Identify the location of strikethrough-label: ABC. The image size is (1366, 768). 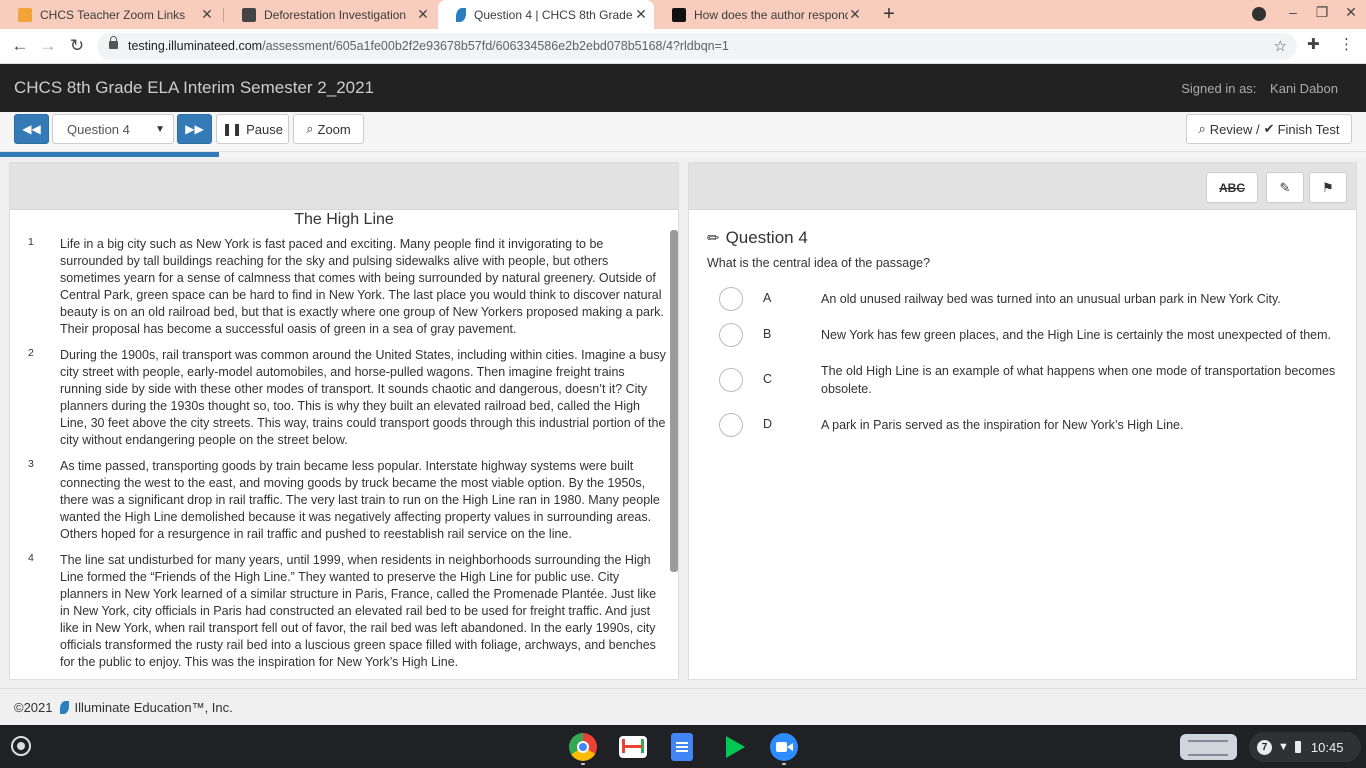
(1232, 187).